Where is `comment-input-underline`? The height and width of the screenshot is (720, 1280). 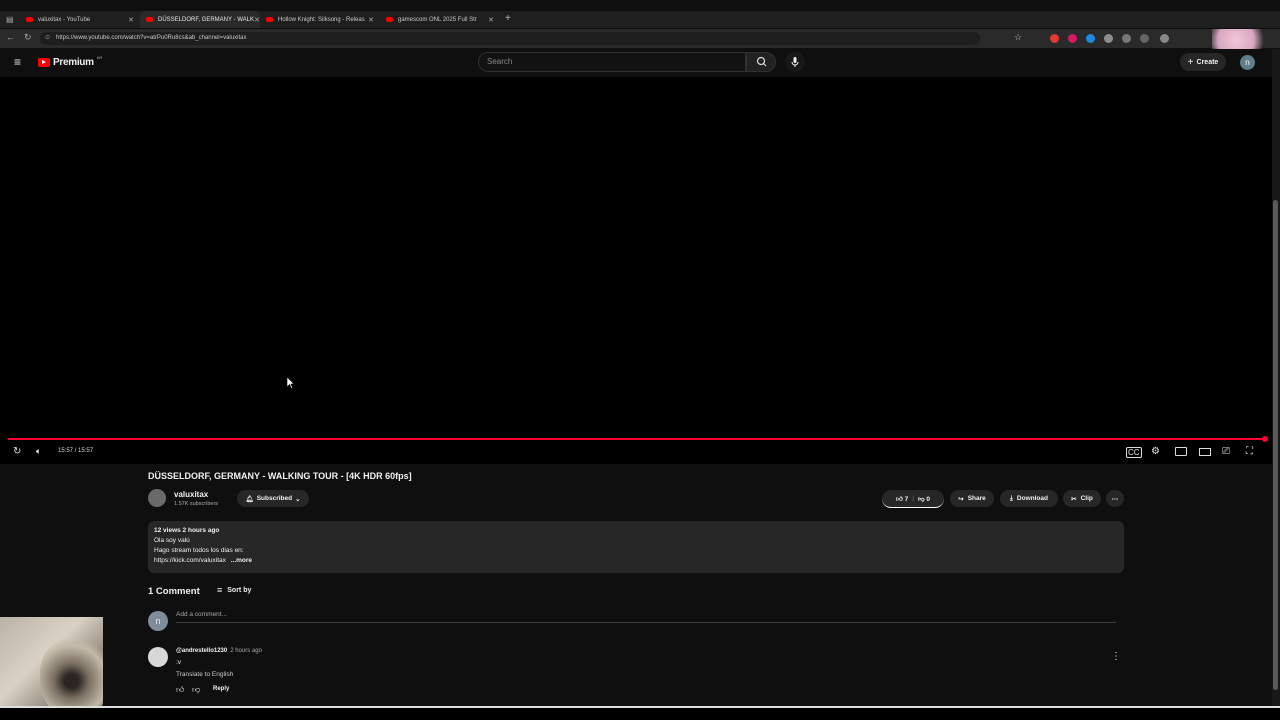
comment-input-underline is located at coordinates (646, 622).